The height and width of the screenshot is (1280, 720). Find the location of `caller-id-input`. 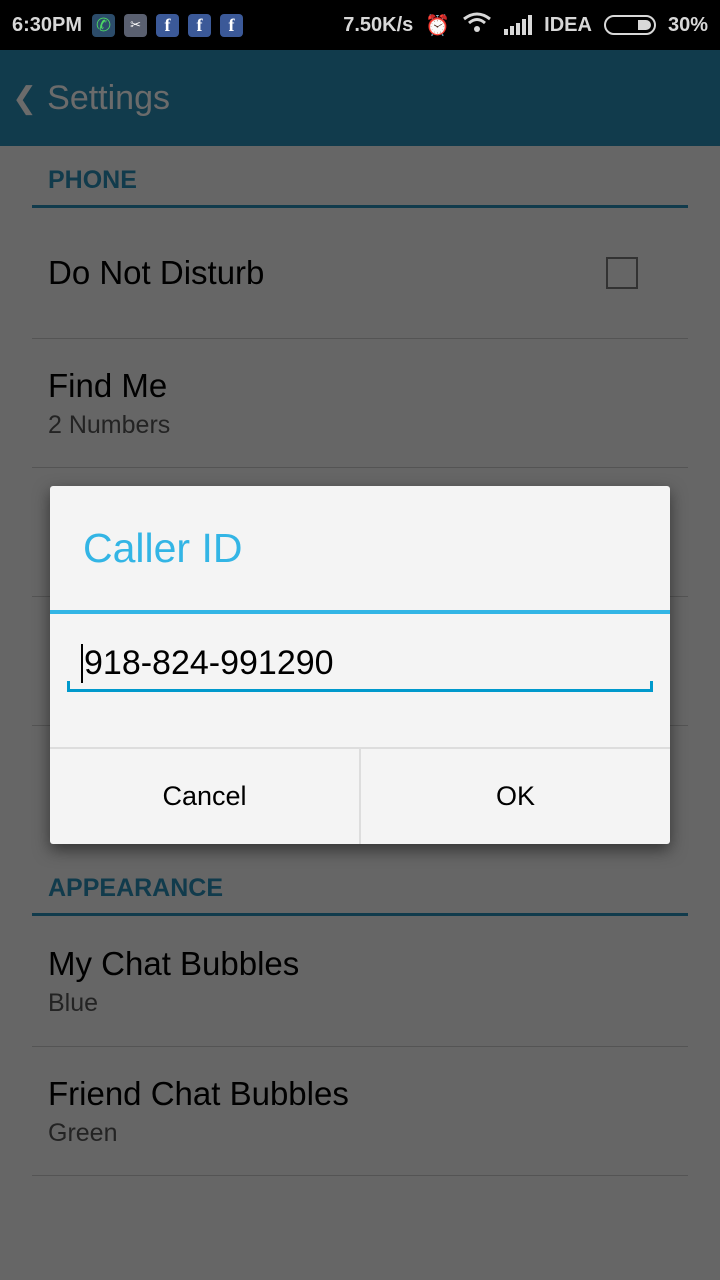

caller-id-input is located at coordinates (361, 663).